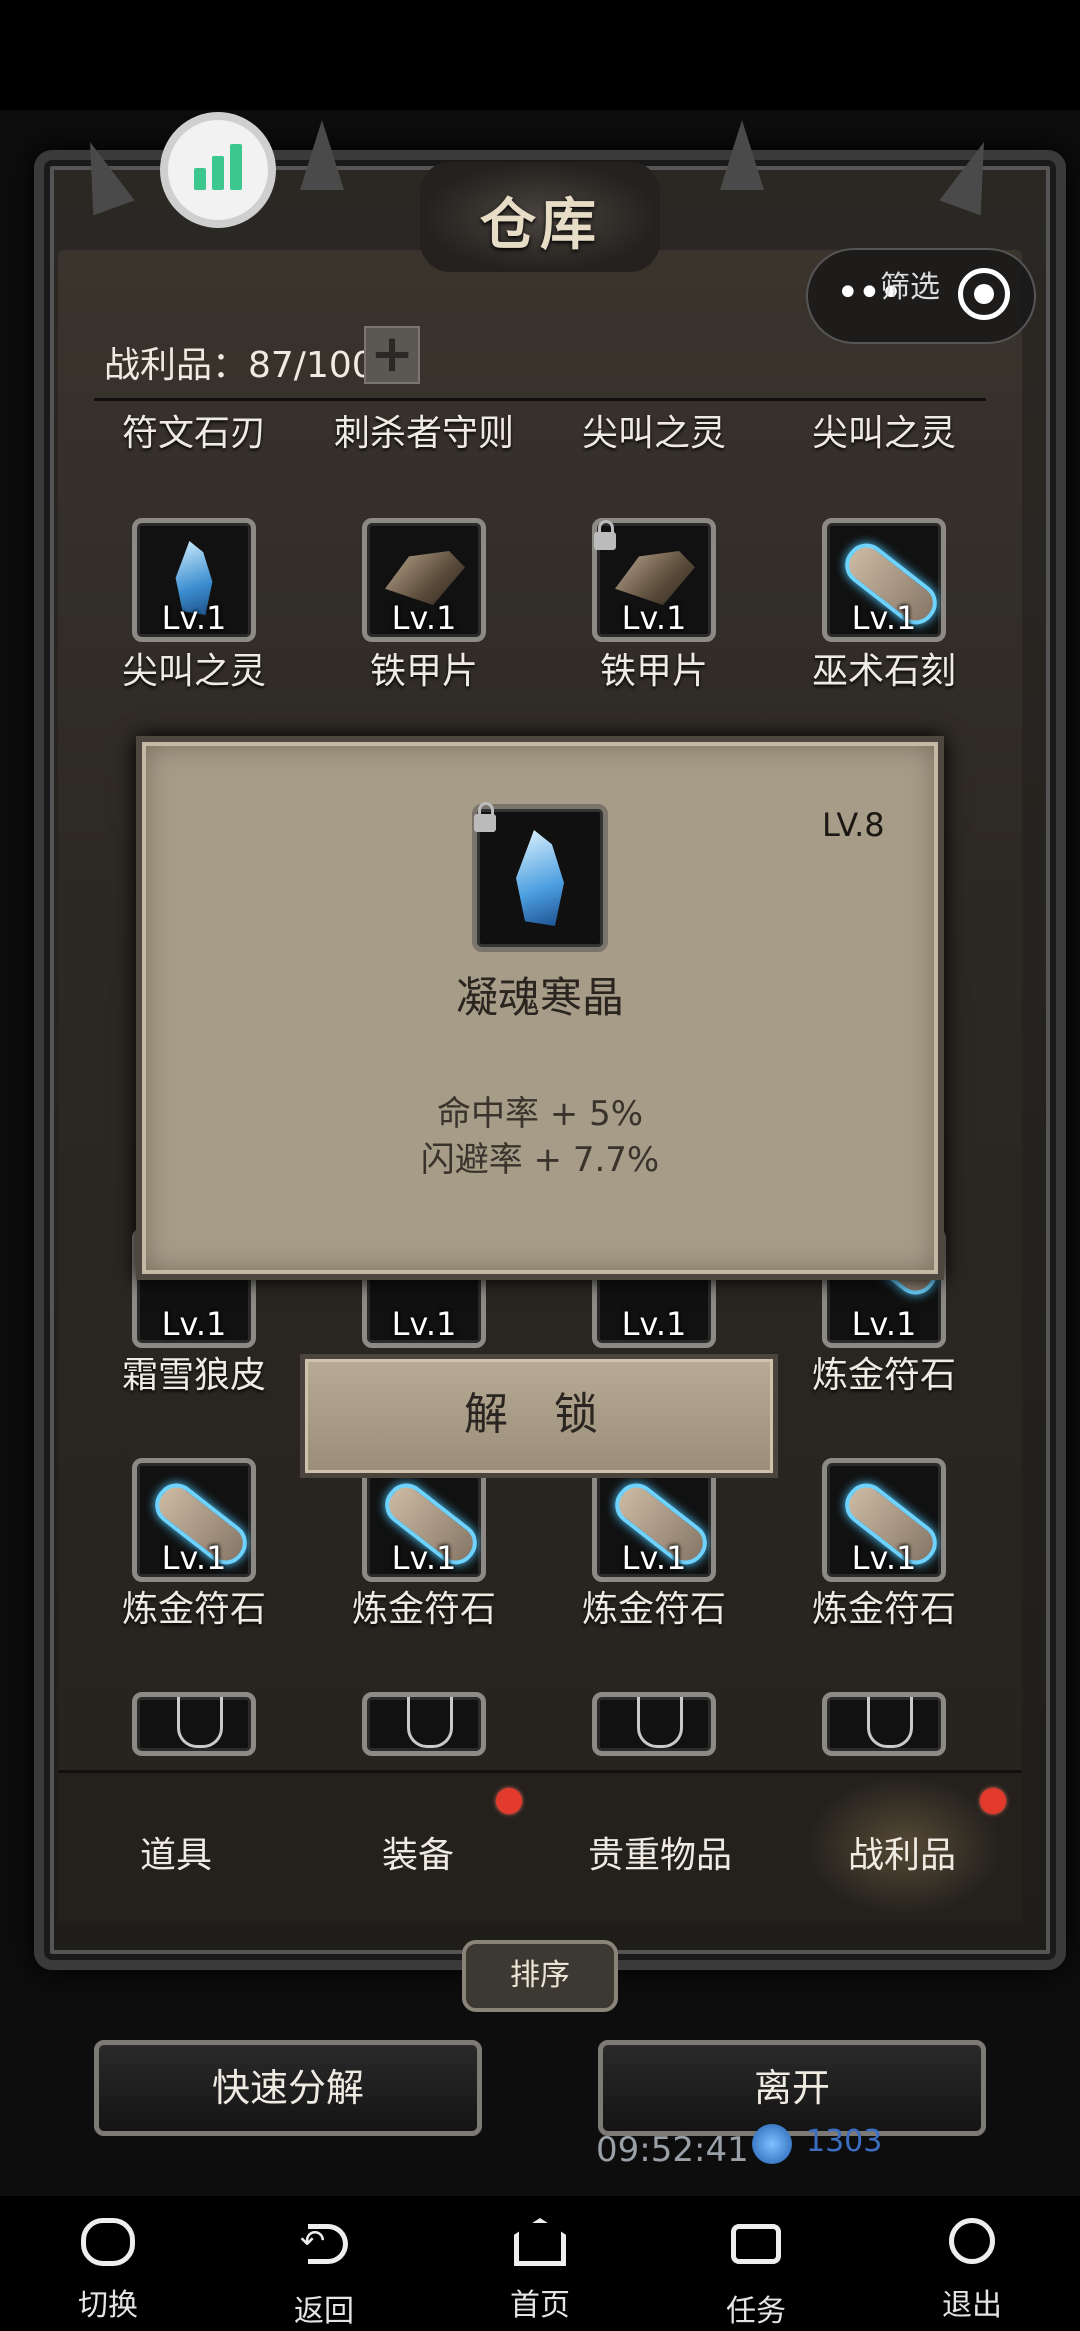 The image size is (1080, 2331). Describe the element at coordinates (540, 225) in the screenshot. I see `page-title: 仓库` at that location.